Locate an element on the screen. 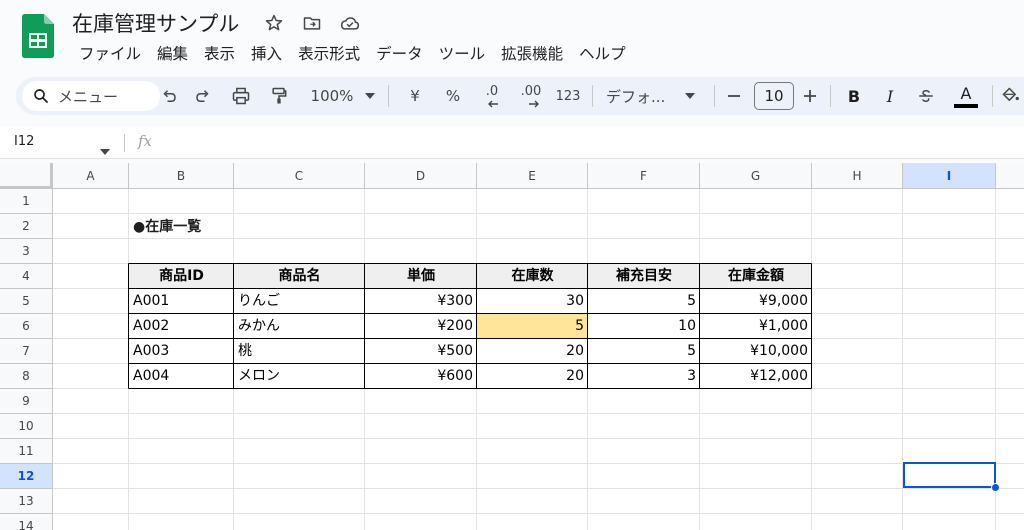  active-cell-selection is located at coordinates (949, 475).